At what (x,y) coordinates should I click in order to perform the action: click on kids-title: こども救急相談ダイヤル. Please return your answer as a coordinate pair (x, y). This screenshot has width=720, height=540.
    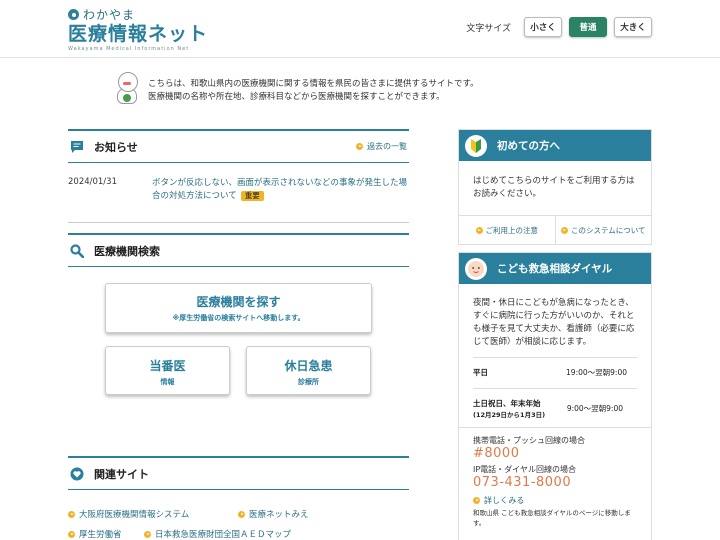
    Looking at the image, I should click on (555, 269).